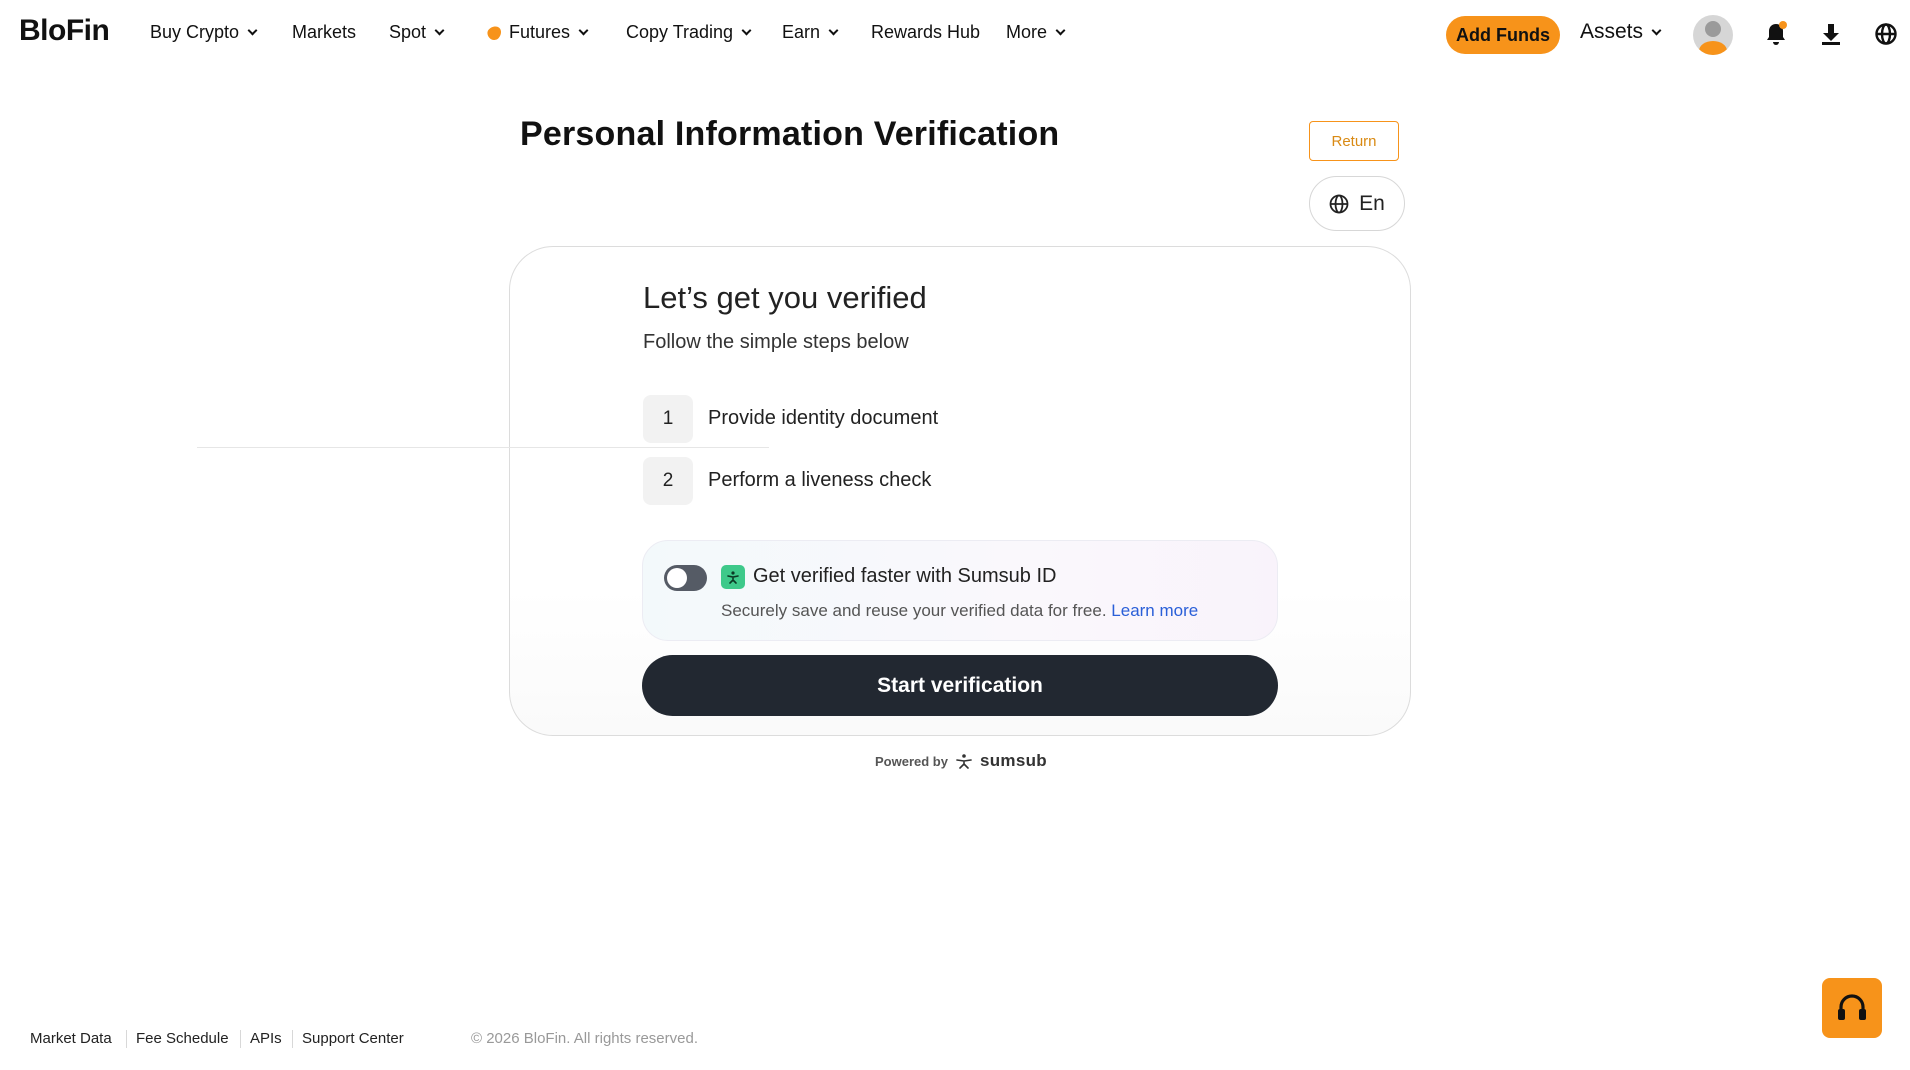 This screenshot has width=1910, height=1070. I want to click on nav-copy-trading: Copy Trading, so click(689, 32).